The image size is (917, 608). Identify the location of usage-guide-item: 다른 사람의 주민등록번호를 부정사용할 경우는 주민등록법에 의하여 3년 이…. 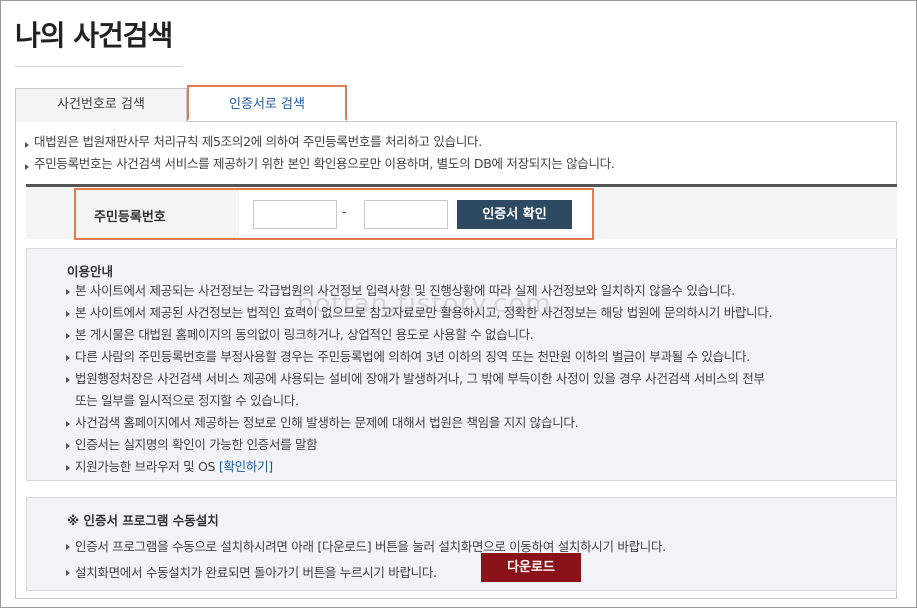
(418, 357).